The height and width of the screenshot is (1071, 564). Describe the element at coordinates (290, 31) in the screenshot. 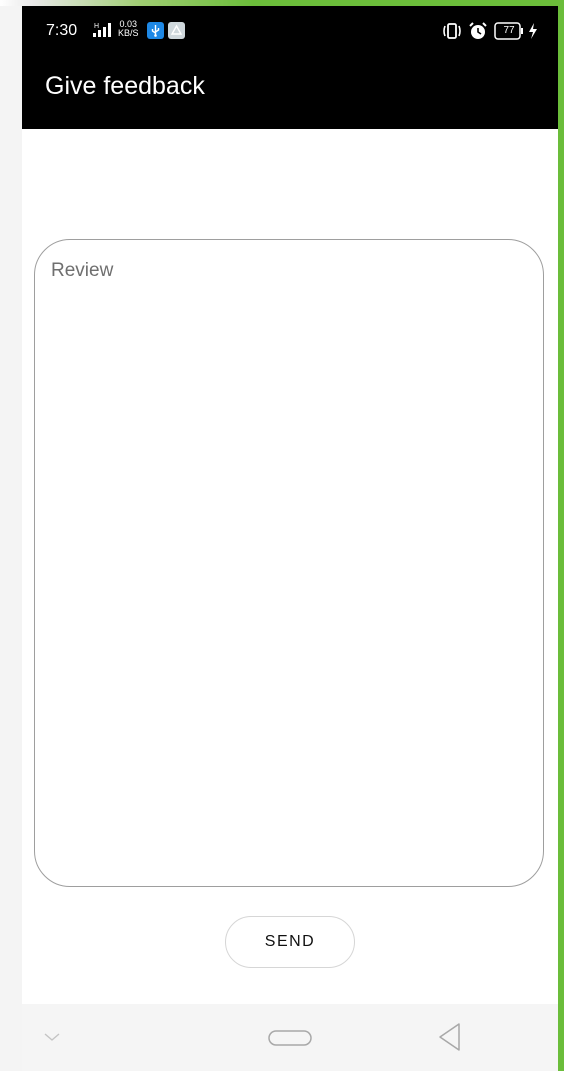

I see `status-bar: 7:30 H 0.03 KB/S 77` at that location.